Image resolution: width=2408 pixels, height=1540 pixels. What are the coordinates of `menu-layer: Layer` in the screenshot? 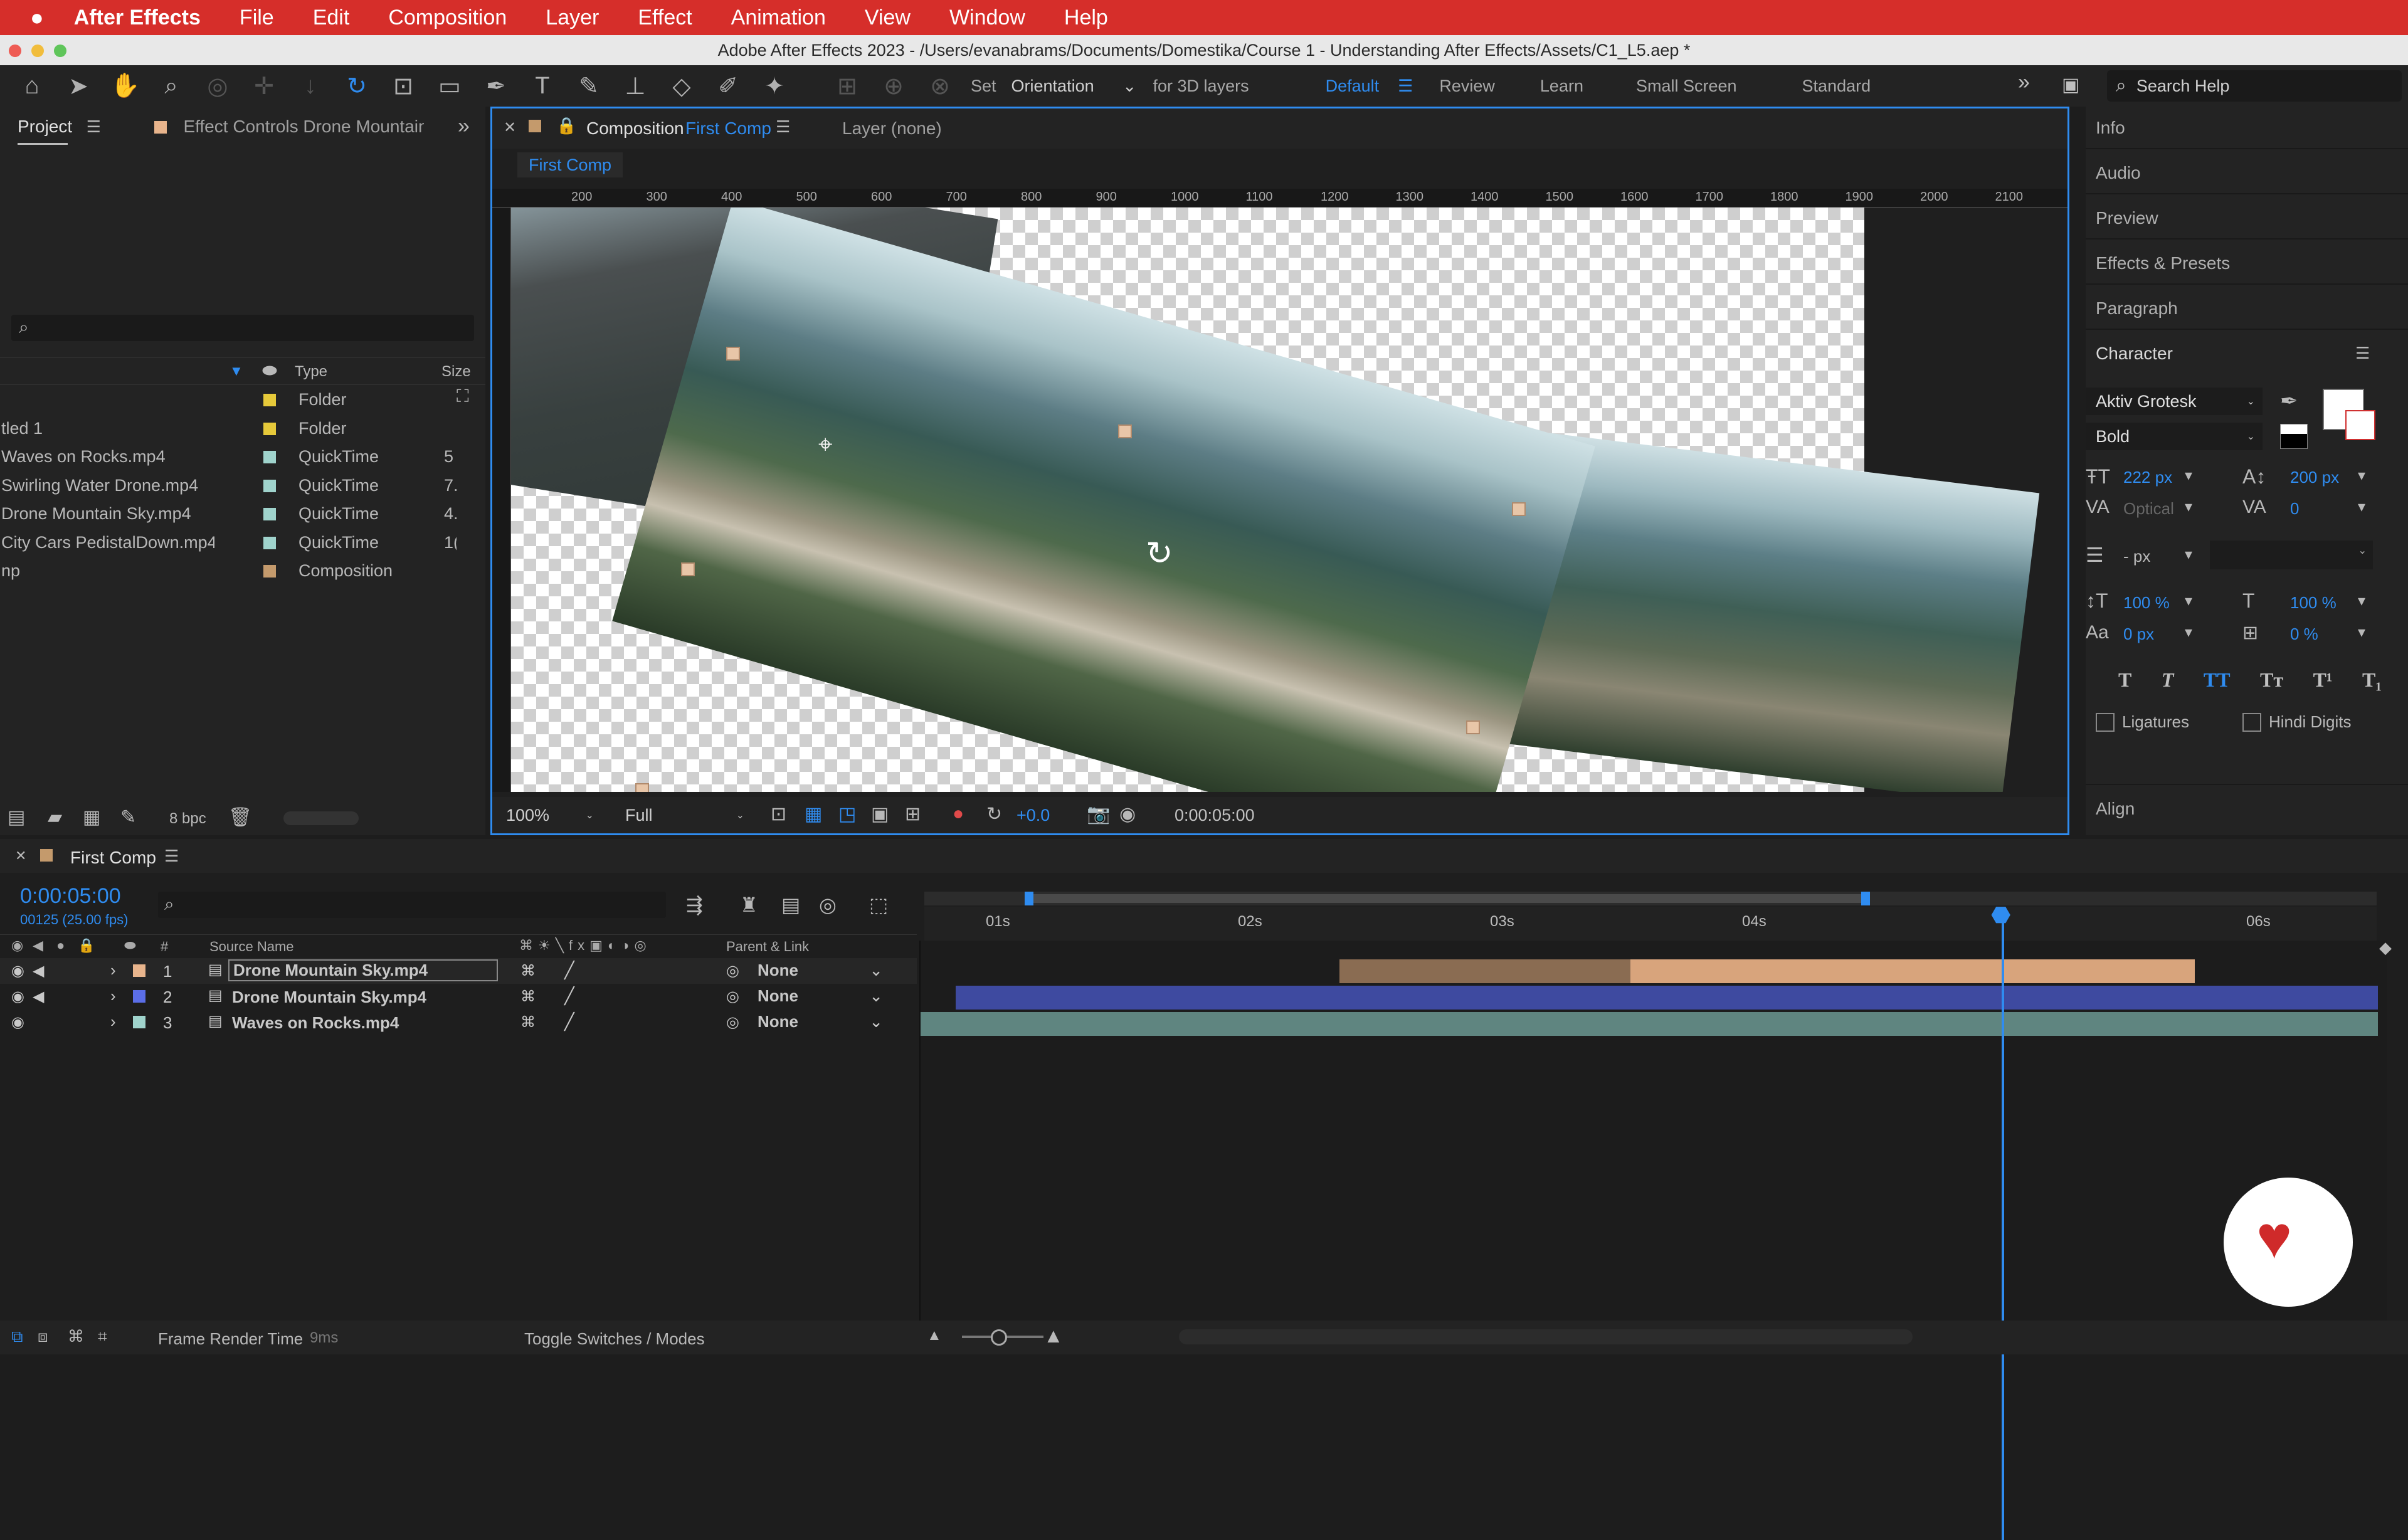 It's located at (572, 18).